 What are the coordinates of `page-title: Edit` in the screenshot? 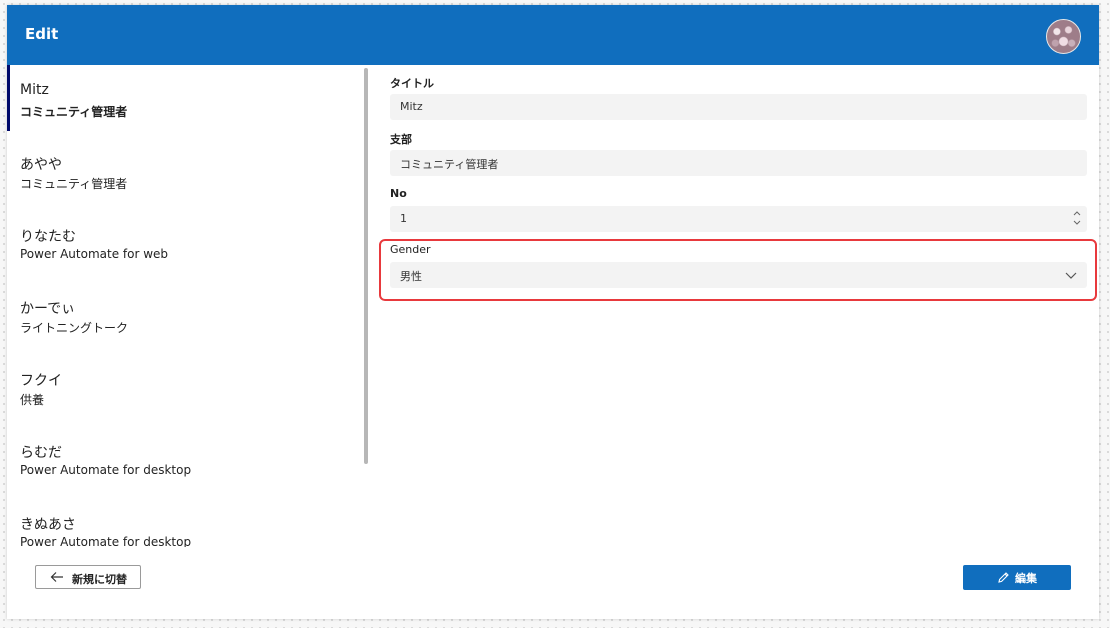 It's located at (42, 34).